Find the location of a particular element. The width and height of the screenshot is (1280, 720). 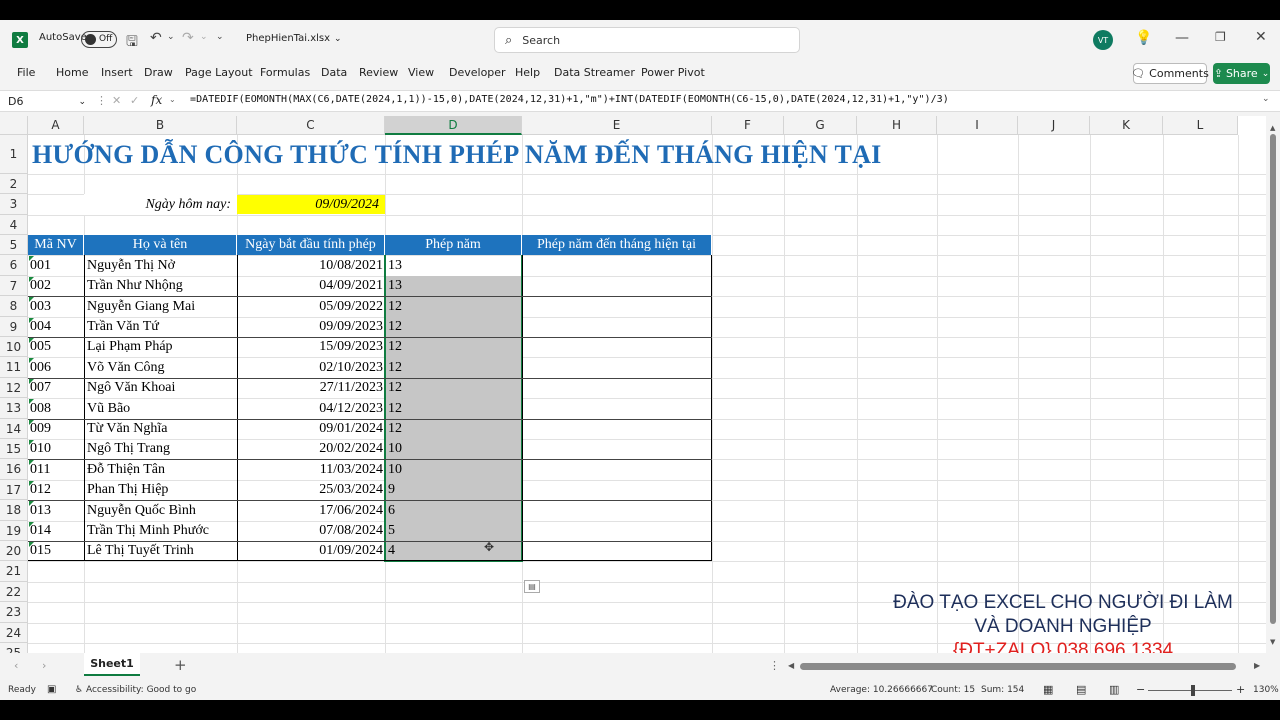

row-header-18: 18 is located at coordinates (14, 510).